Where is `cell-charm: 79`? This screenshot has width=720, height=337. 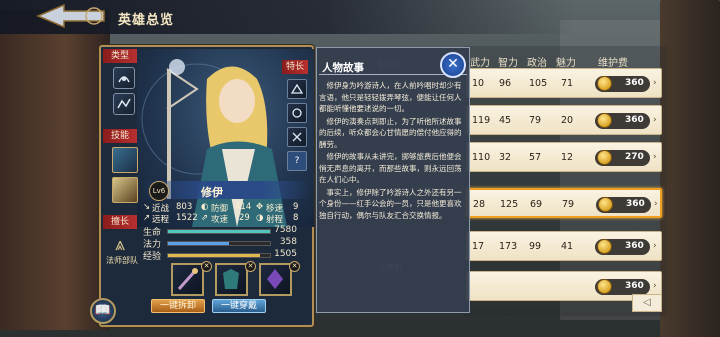 cell-charm: 79 is located at coordinates (568, 204).